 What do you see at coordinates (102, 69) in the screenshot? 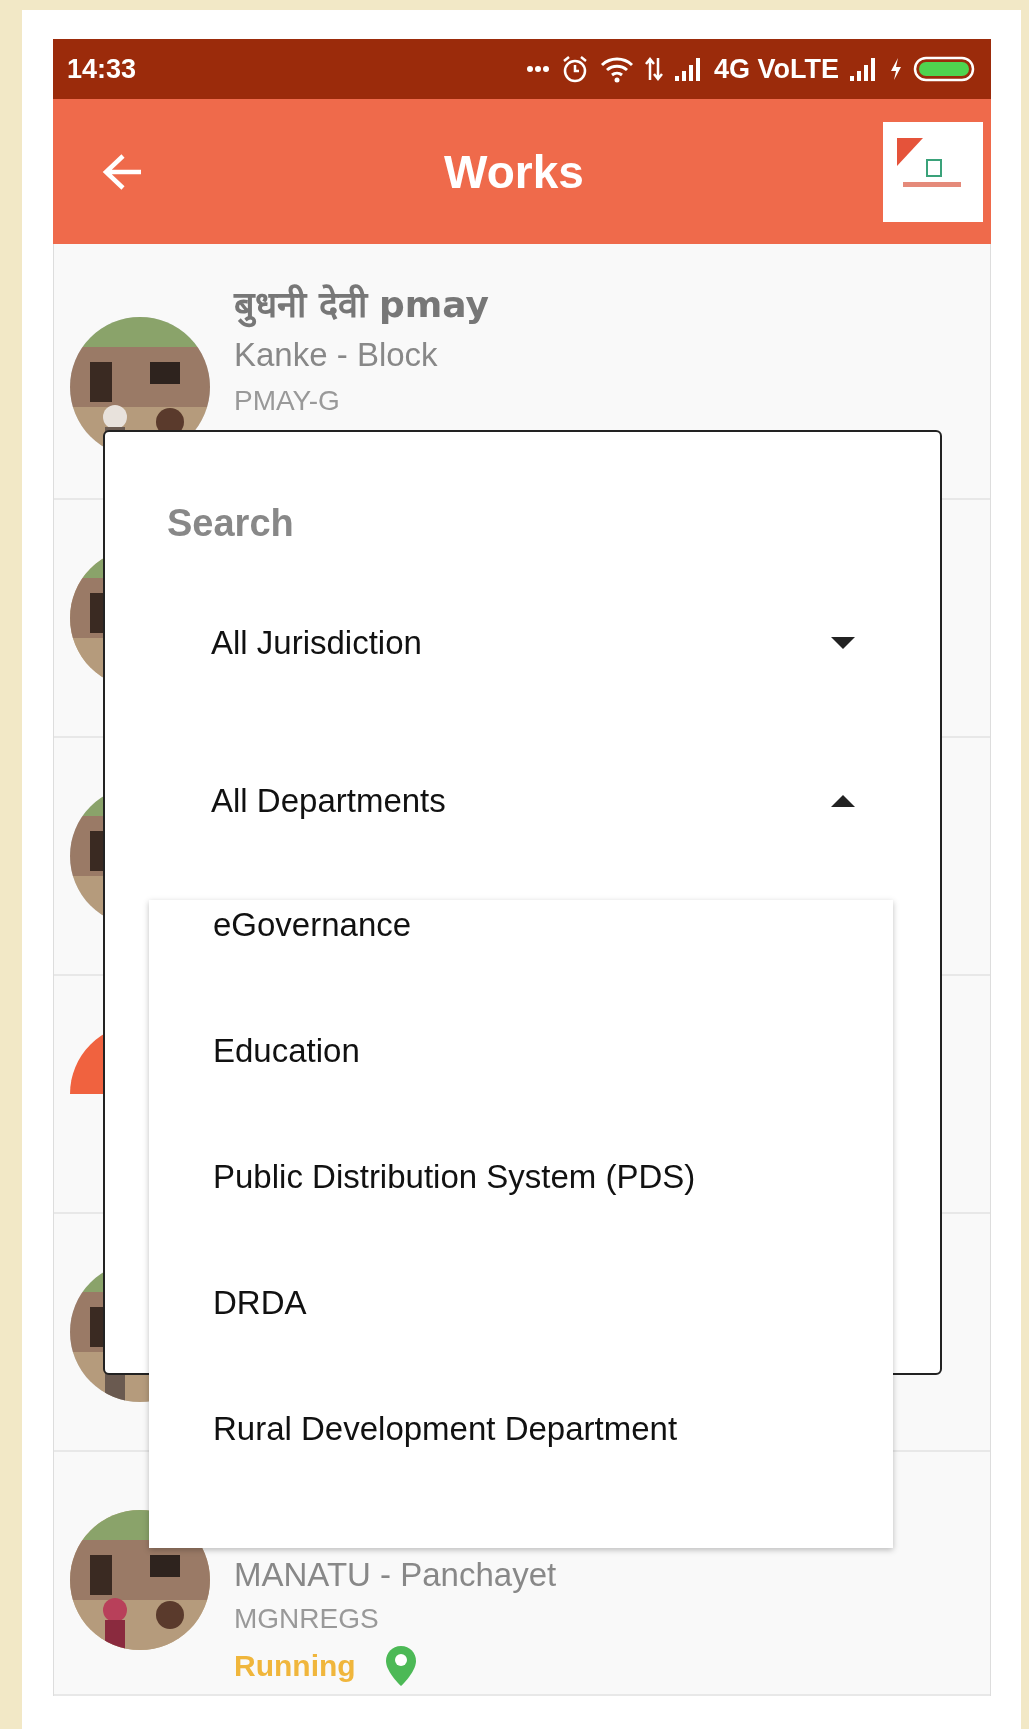
I see `clock-time: 14:33` at bounding box center [102, 69].